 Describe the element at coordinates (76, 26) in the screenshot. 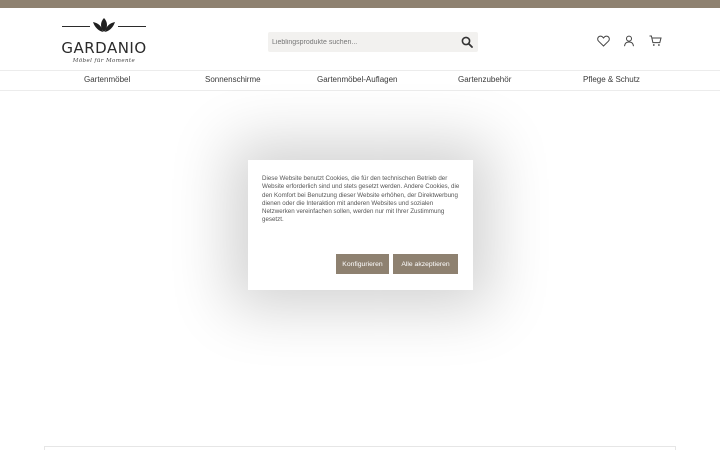

I see `logo-line-left` at that location.